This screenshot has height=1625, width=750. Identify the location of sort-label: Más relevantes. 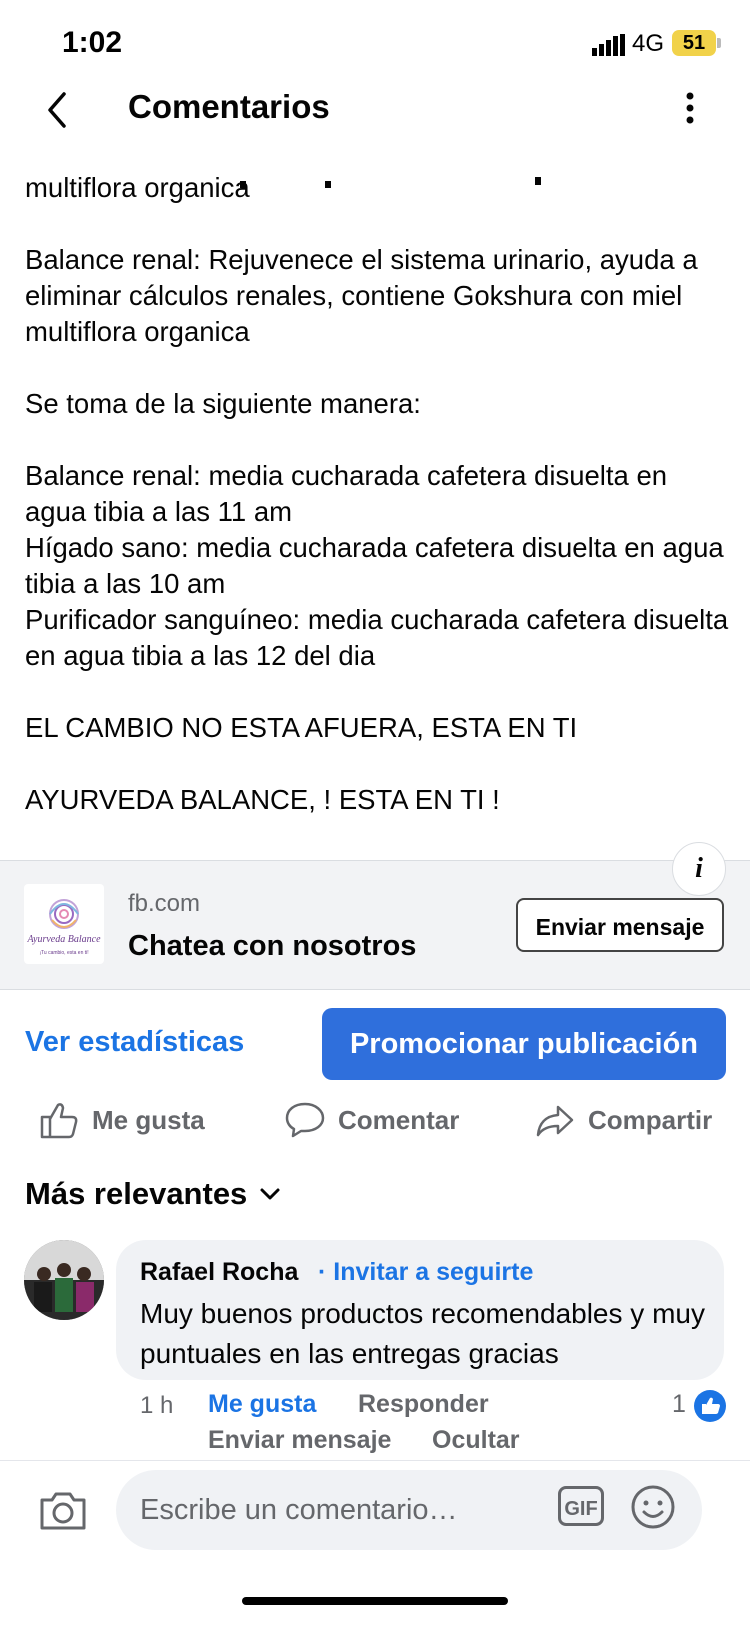
(136, 1193).